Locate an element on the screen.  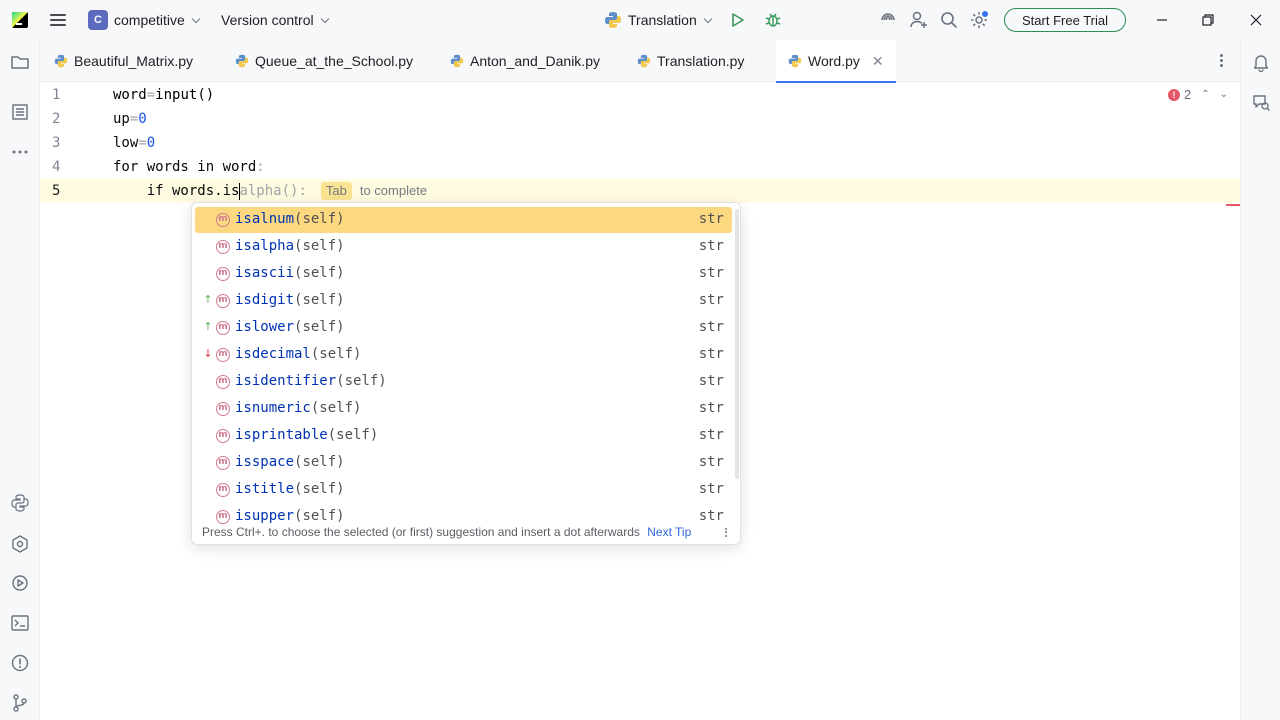
completion-item: m isnumeric(self) str is located at coordinates (463, 409).